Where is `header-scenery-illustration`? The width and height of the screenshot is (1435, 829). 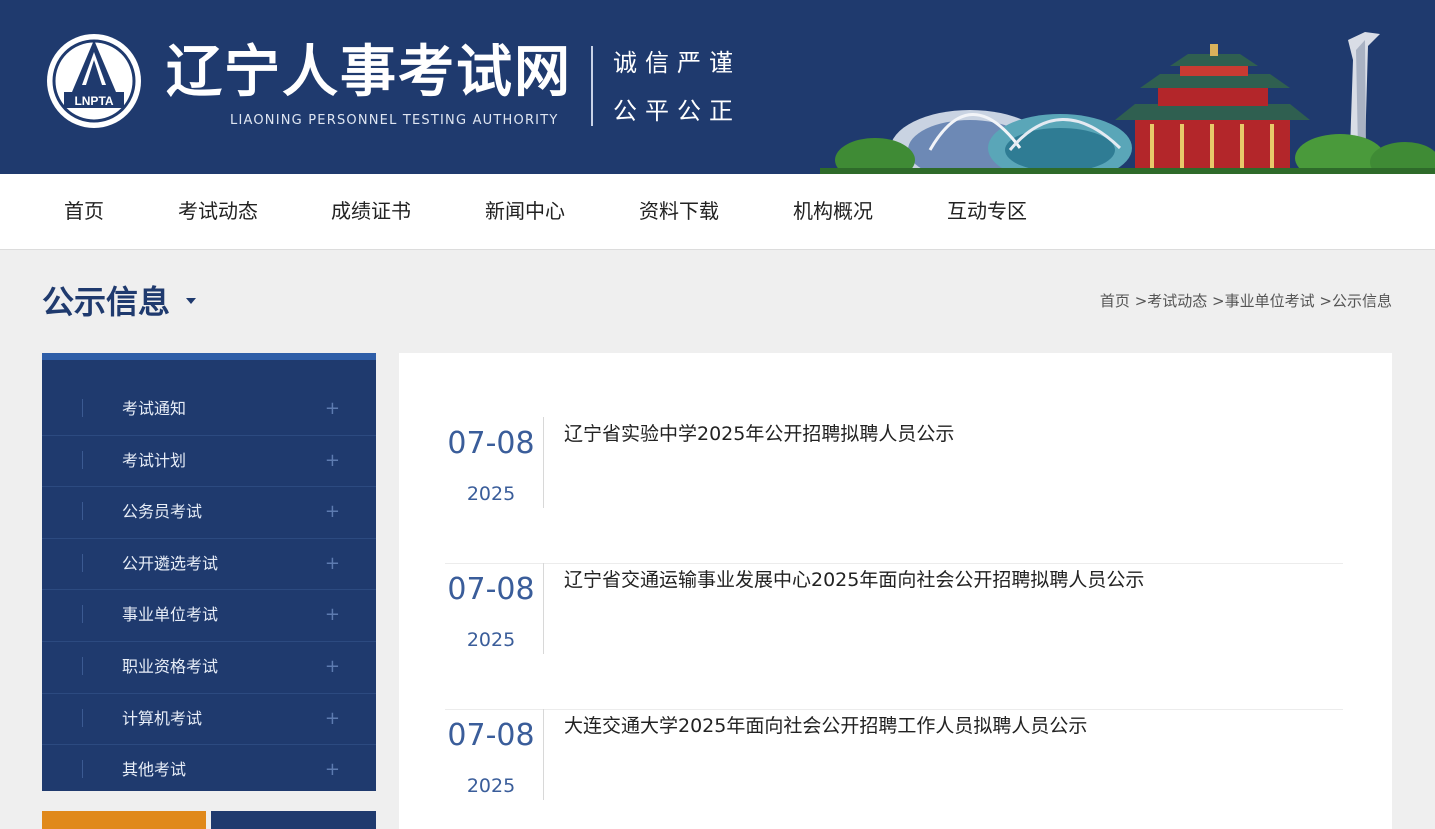 header-scenery-illustration is located at coordinates (1127, 103).